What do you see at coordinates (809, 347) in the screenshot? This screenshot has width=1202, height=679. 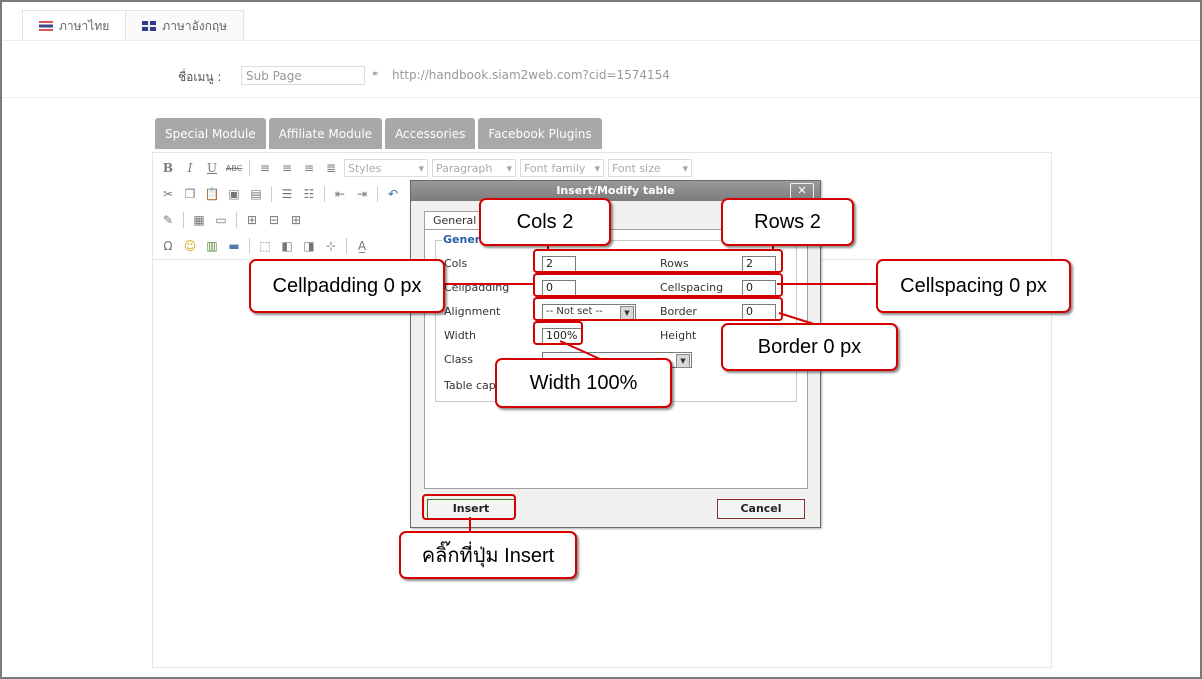 I see `callout-border: Border 0 px` at bounding box center [809, 347].